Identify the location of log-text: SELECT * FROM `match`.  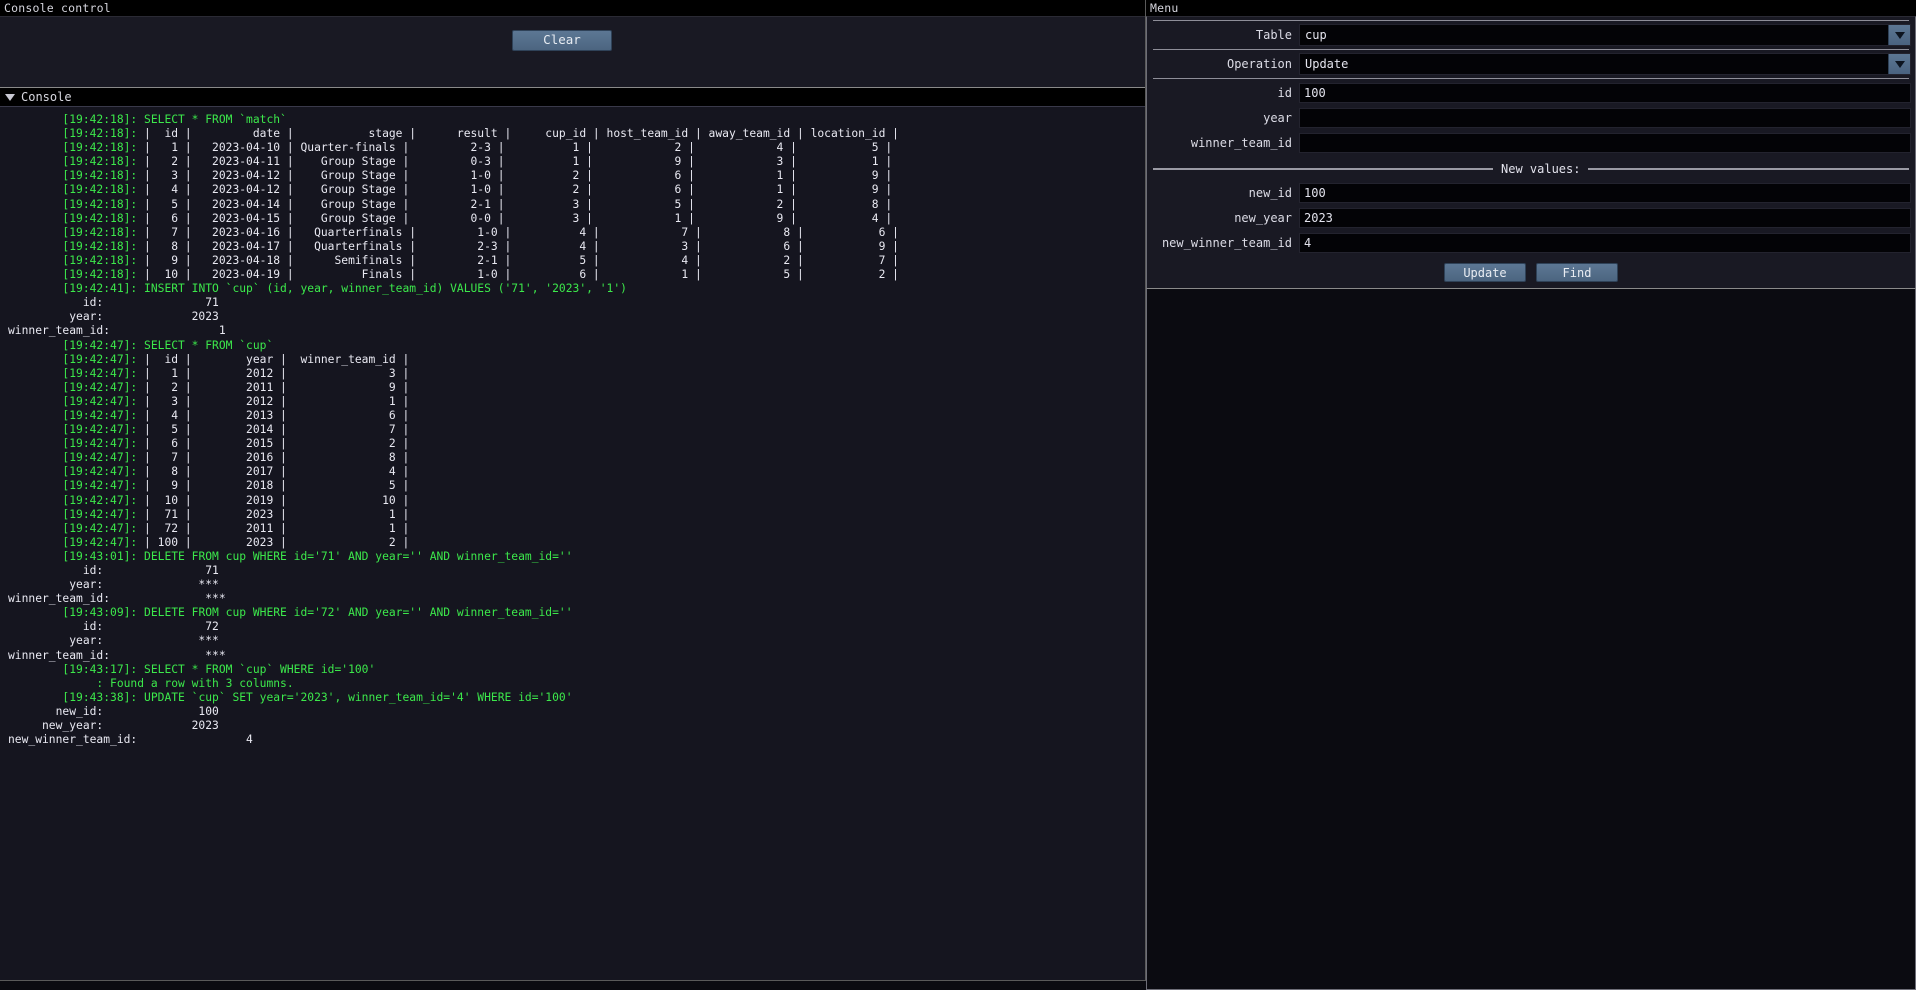
(212, 119).